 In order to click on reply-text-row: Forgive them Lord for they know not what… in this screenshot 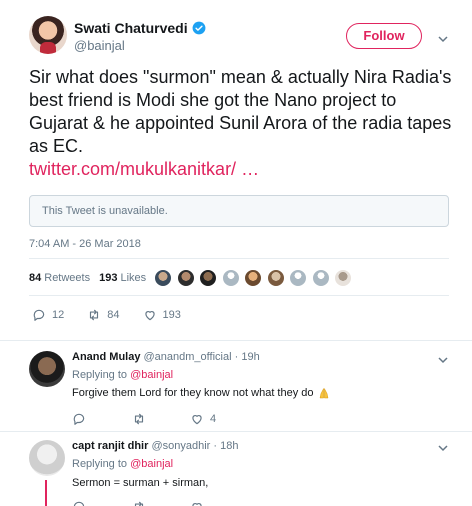, I will do `click(201, 393)`.